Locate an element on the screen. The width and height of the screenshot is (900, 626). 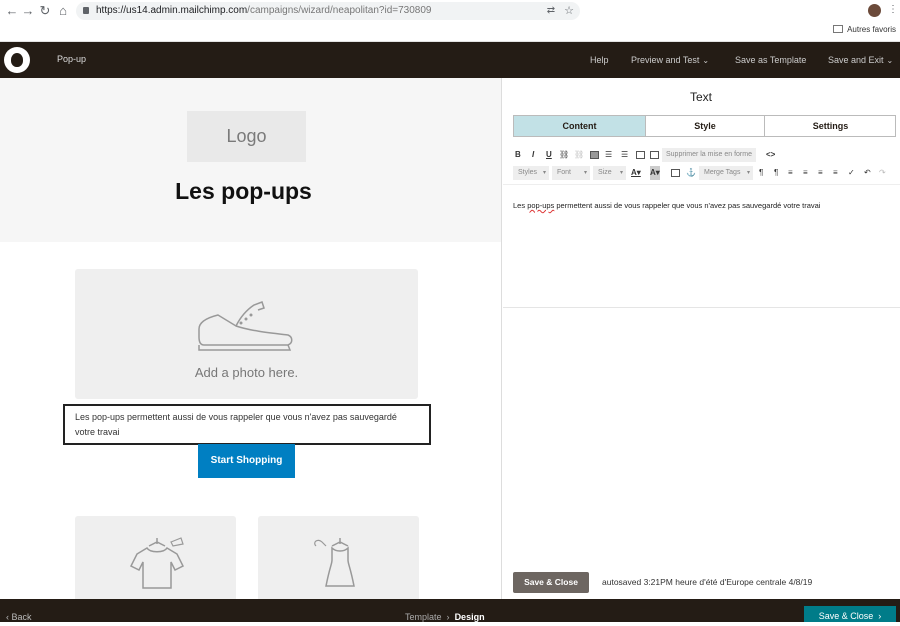
paste-icon is located at coordinates (654, 155).